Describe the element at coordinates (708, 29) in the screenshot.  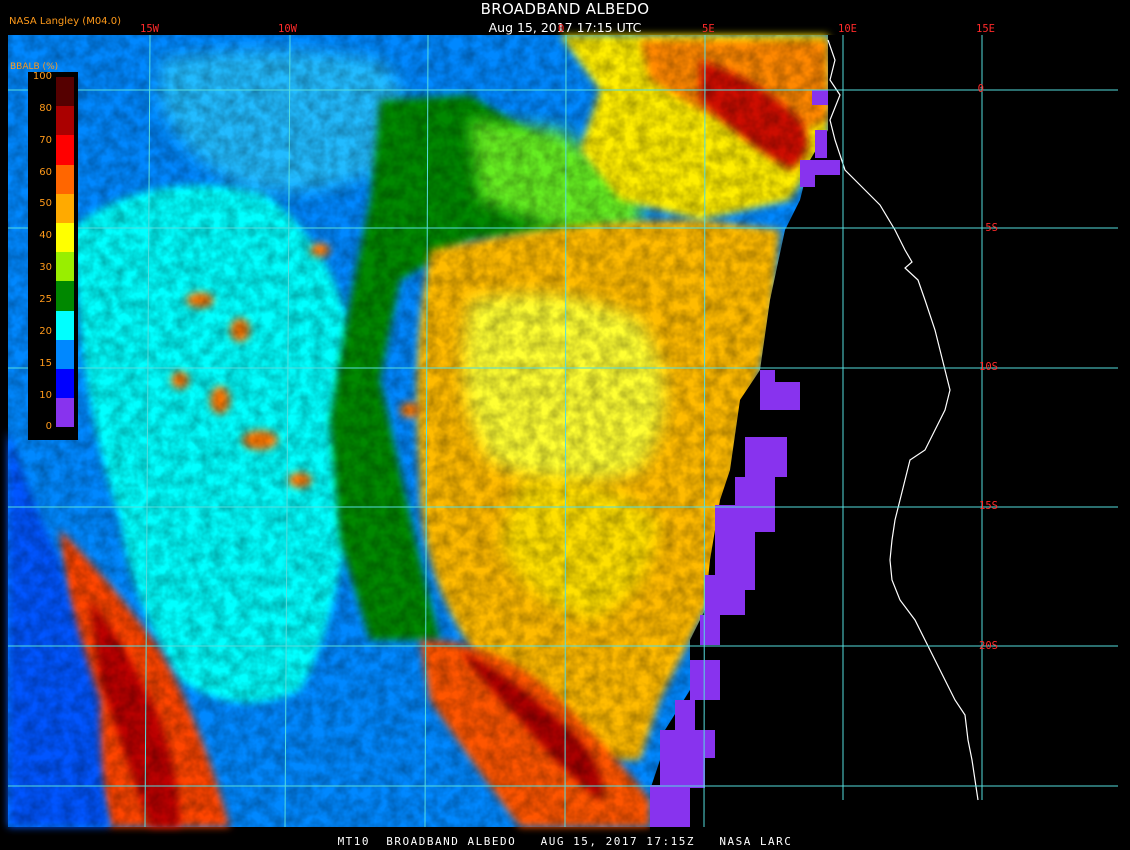
I see `lon-label-5e: 5E` at that location.